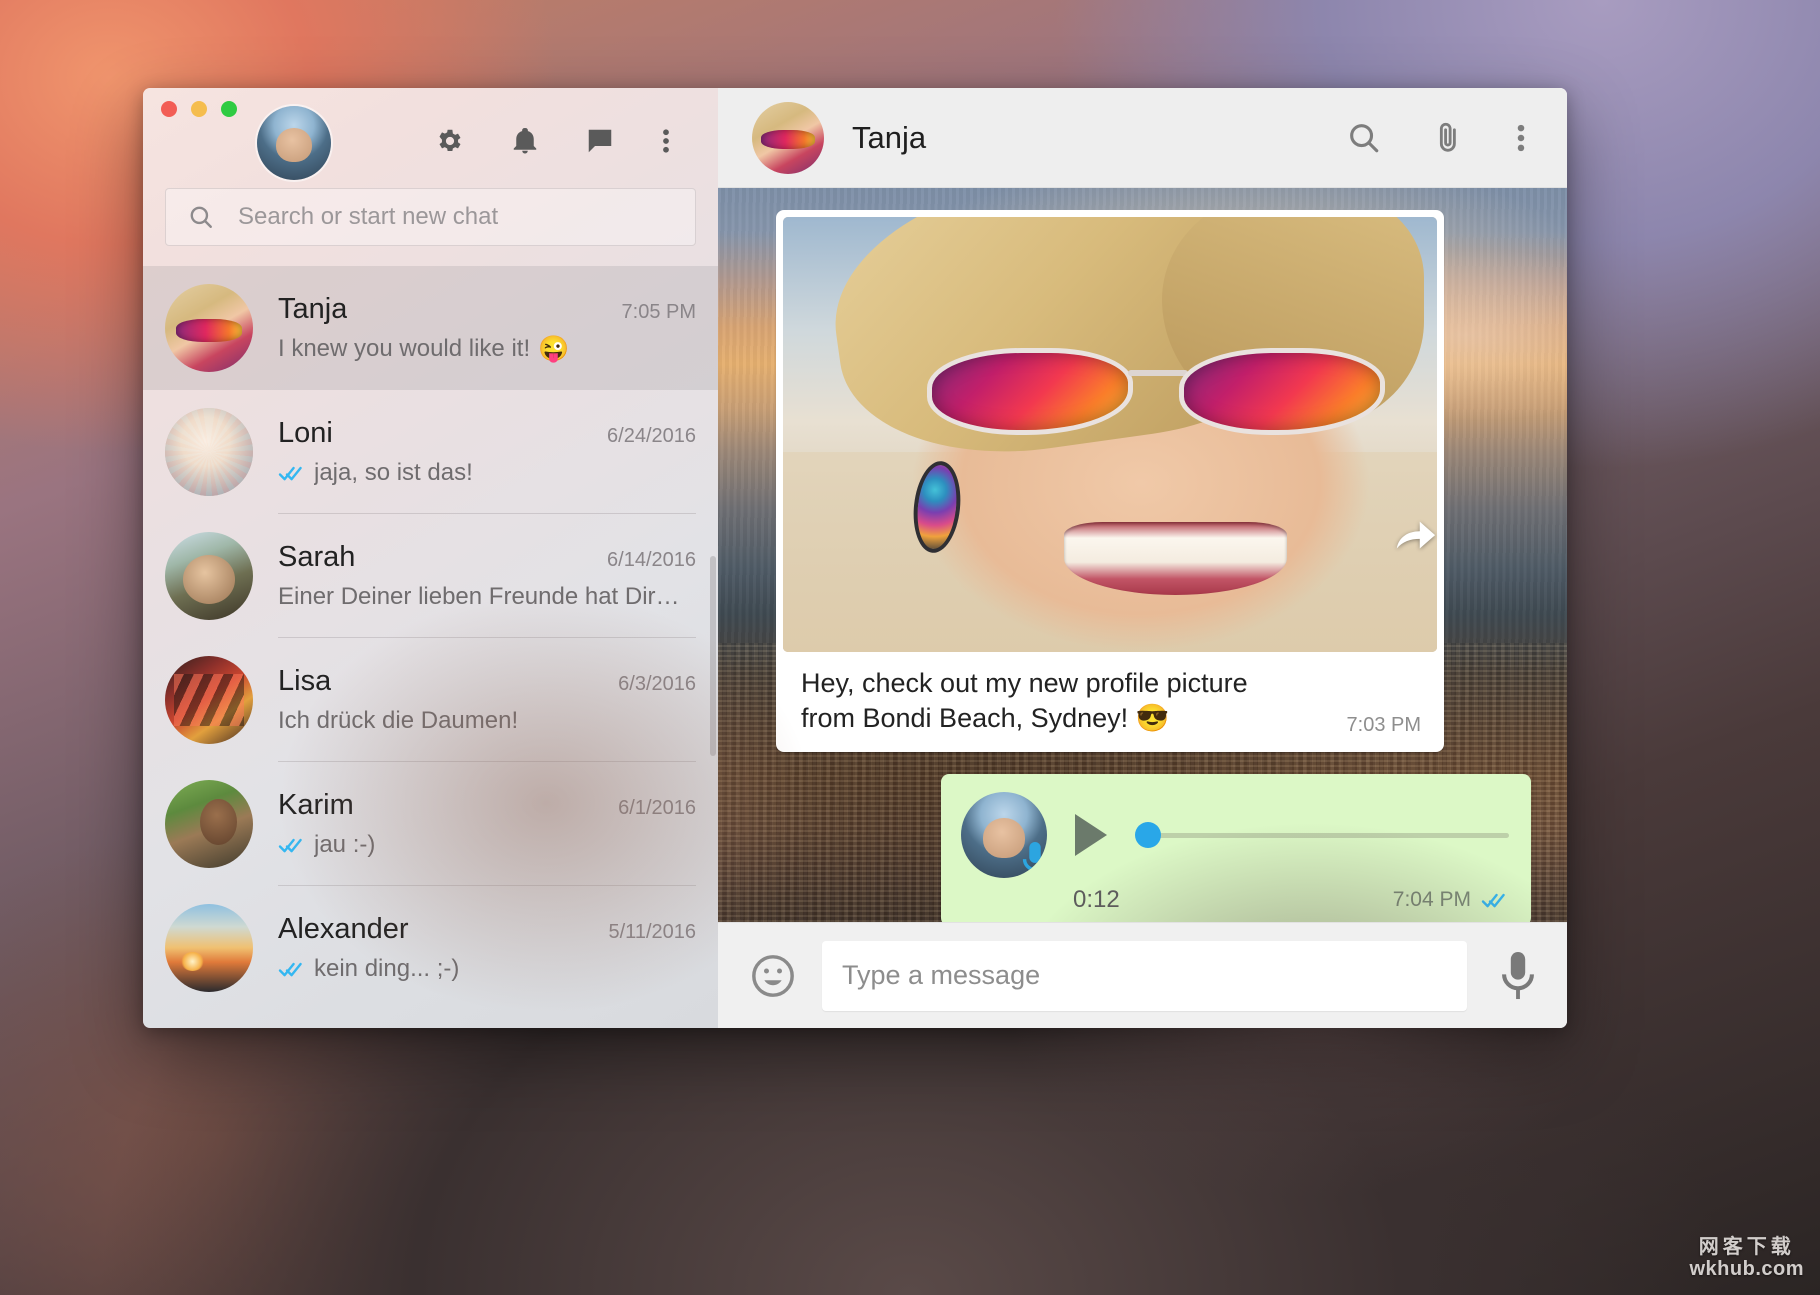 The height and width of the screenshot is (1295, 1820). What do you see at coordinates (1414, 537) in the screenshot?
I see `forward-arrow-icon` at bounding box center [1414, 537].